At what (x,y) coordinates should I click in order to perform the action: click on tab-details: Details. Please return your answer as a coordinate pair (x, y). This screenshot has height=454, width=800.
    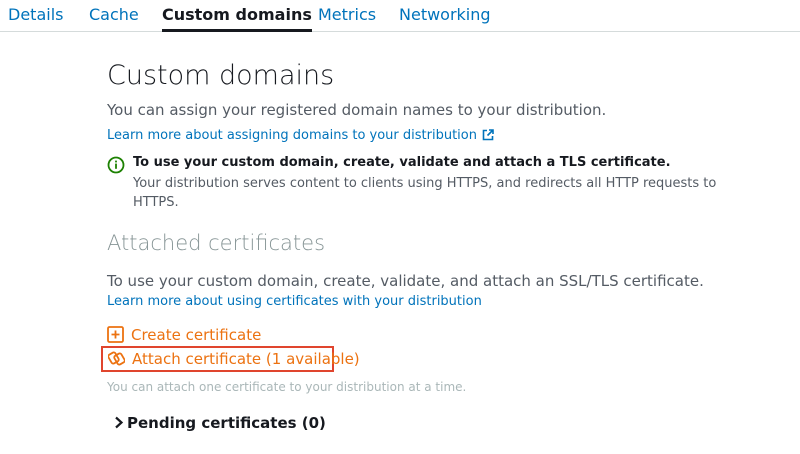
    Looking at the image, I should click on (35, 14).